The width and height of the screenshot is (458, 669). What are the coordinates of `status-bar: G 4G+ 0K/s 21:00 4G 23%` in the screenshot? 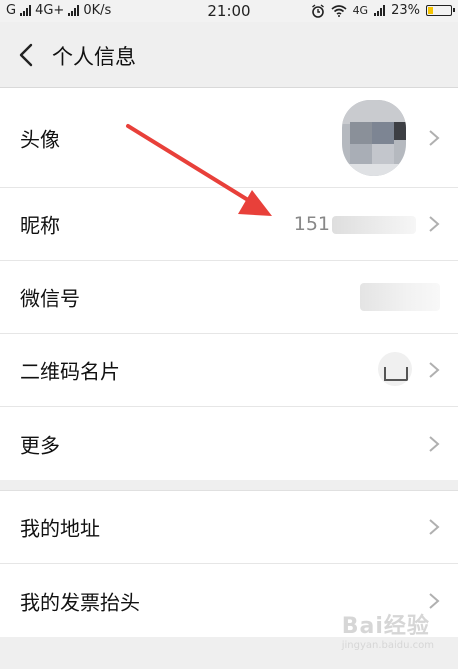 It's located at (229, 11).